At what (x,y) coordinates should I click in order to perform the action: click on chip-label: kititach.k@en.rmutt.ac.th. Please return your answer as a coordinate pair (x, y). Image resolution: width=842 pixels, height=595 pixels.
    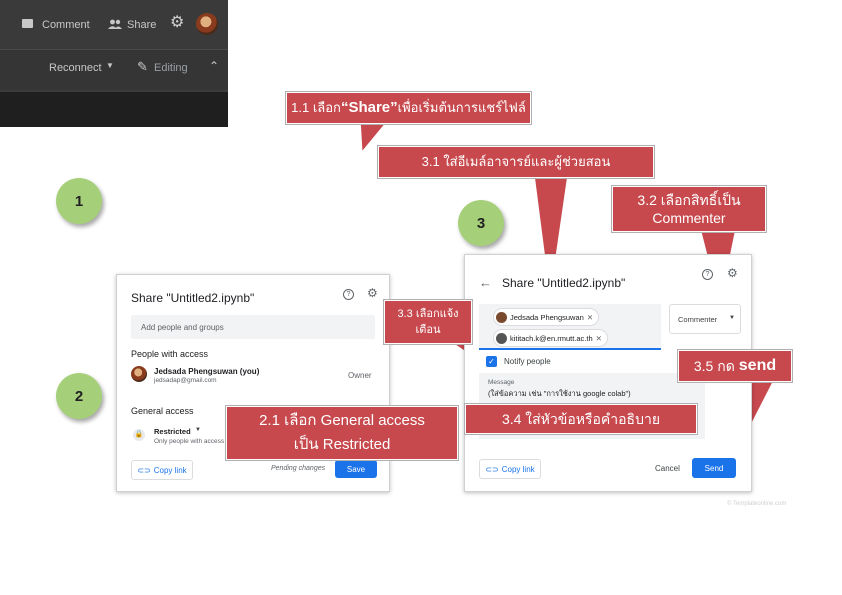
    Looking at the image, I should click on (551, 338).